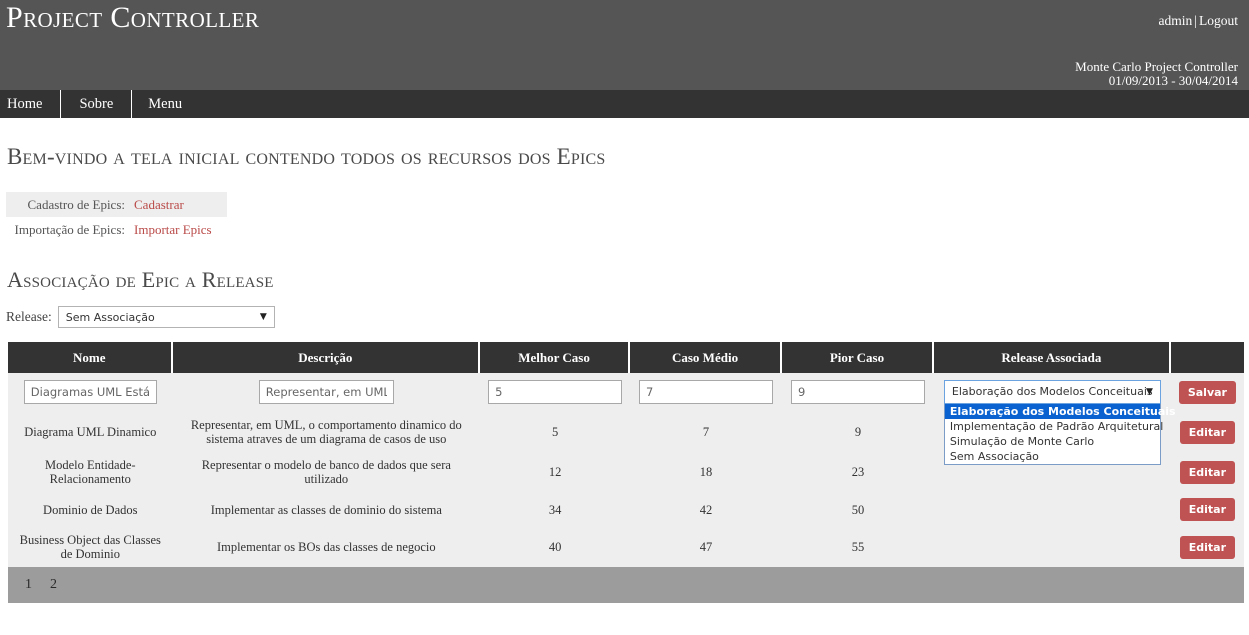 The width and height of the screenshot is (1249, 635). What do you see at coordinates (858, 357) in the screenshot?
I see `column-header-pior-caso: Pior Caso` at bounding box center [858, 357].